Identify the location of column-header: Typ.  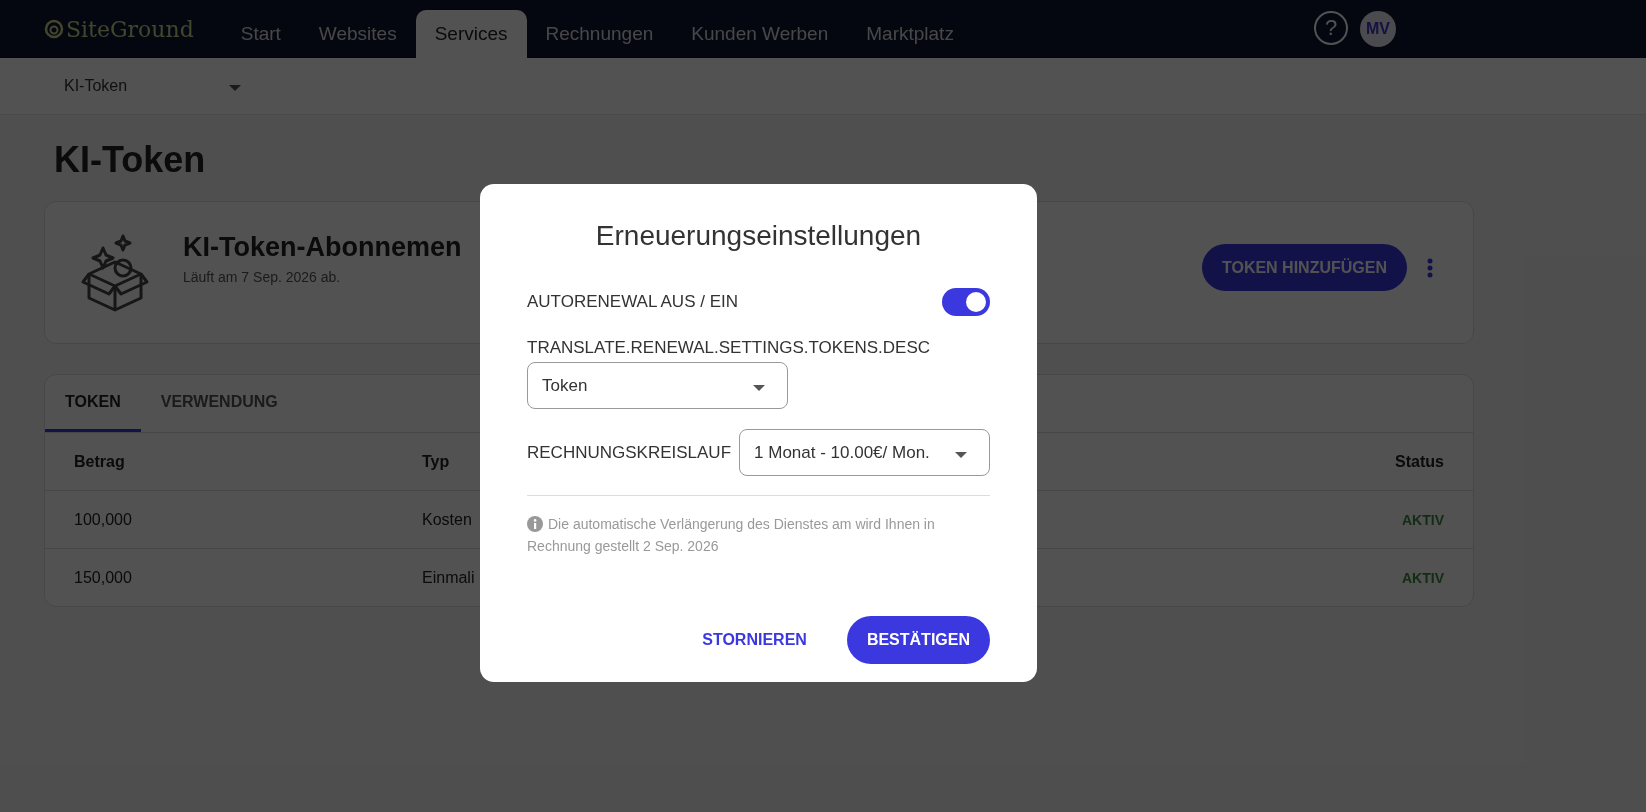
(436, 461).